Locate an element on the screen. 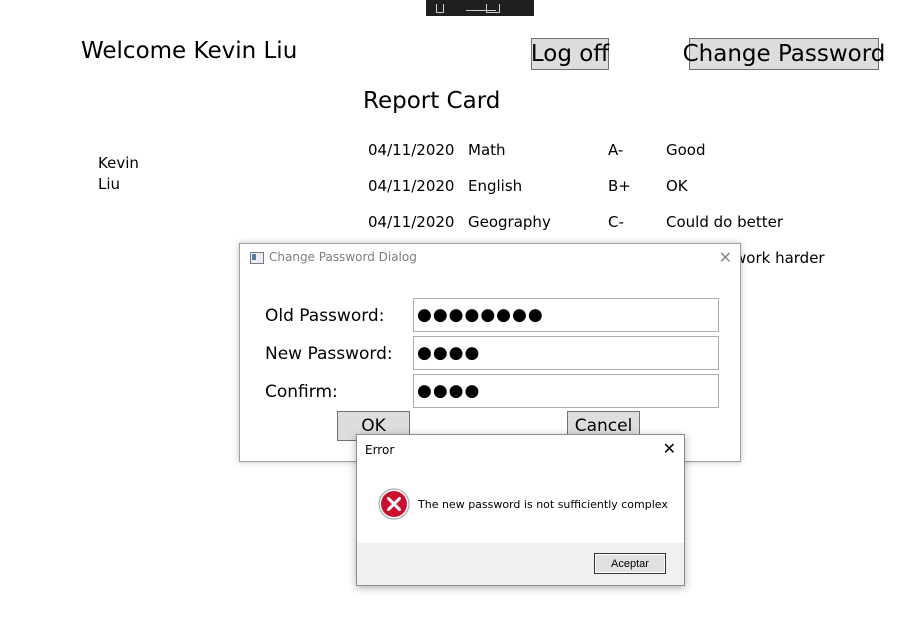  student-first-name: Kevin is located at coordinates (118, 163).